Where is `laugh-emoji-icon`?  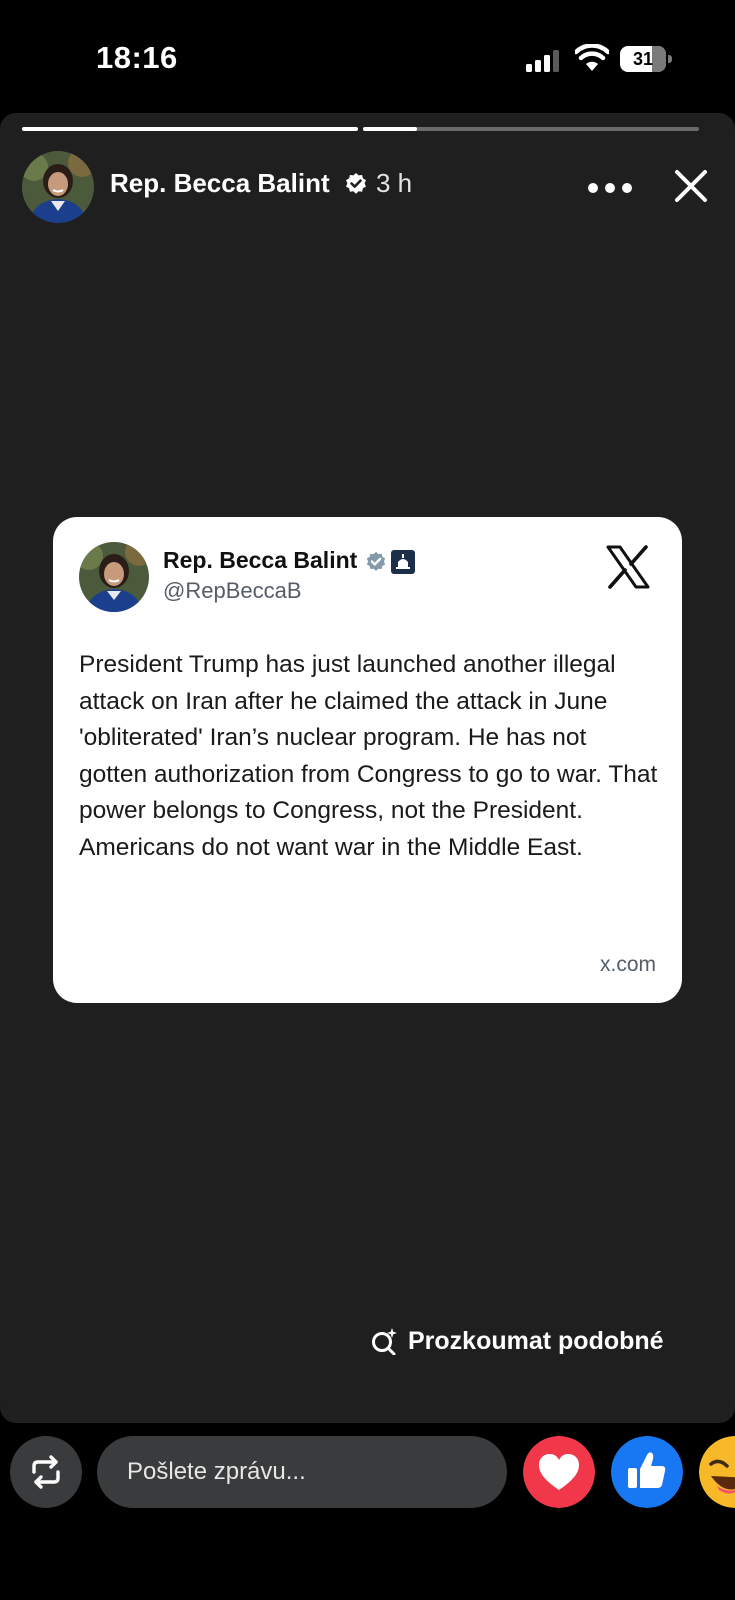 laugh-emoji-icon is located at coordinates (717, 1472).